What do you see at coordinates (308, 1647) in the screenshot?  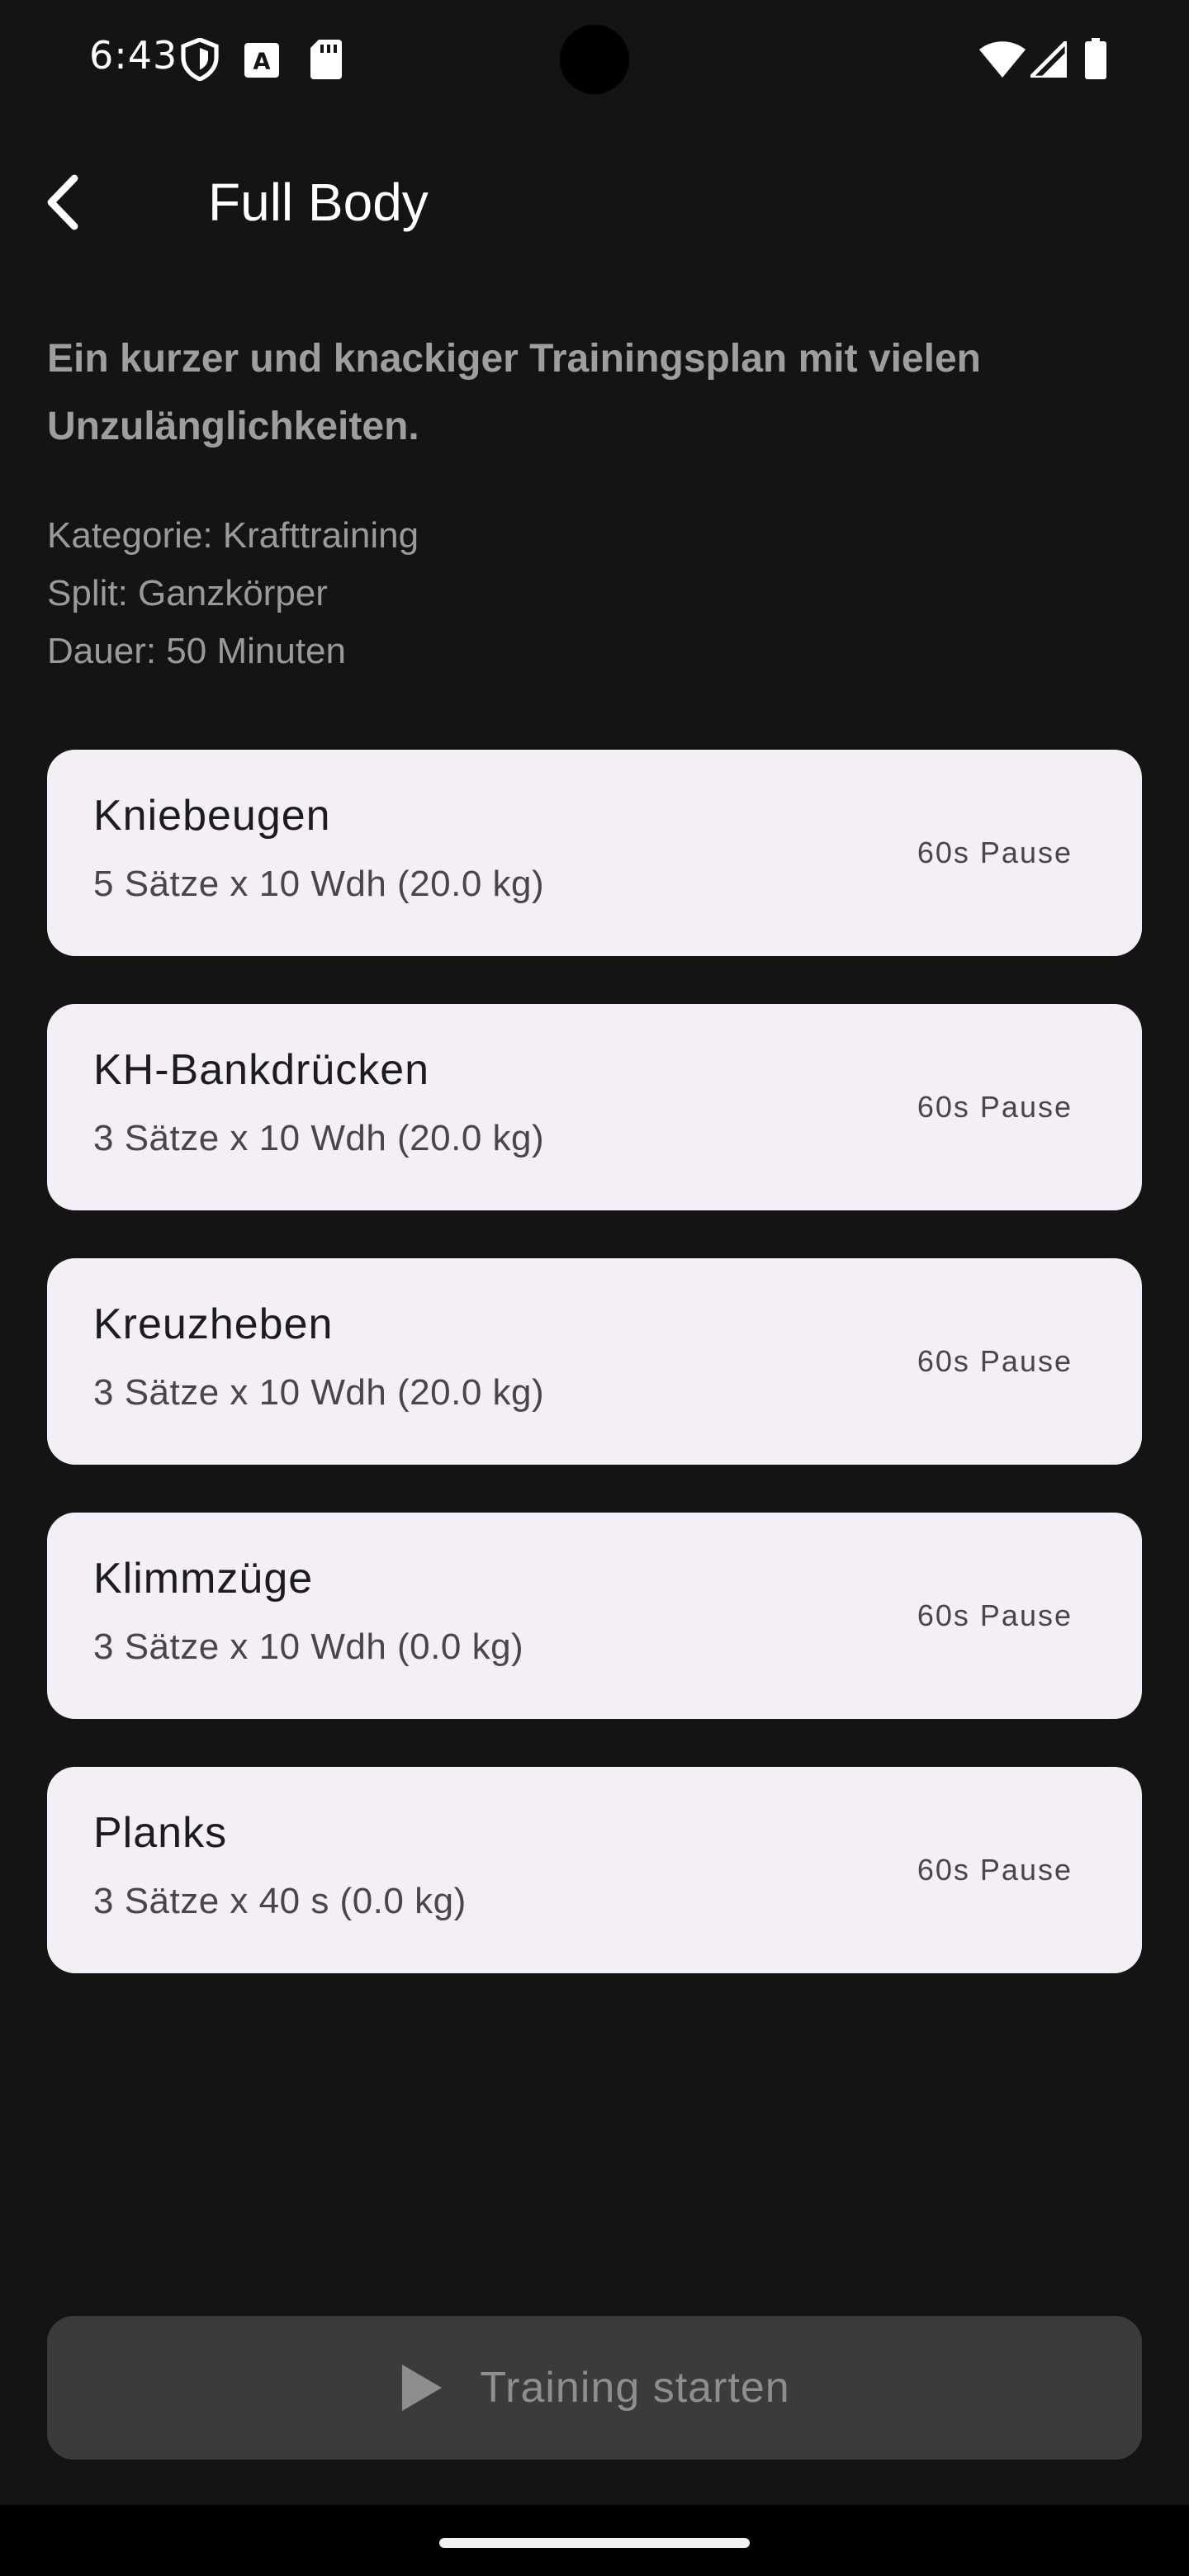 I see `exercise-detail: 3 Sätze x 10 Wdh (0.0 kg)` at bounding box center [308, 1647].